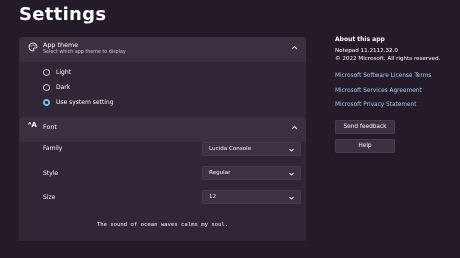 The width and height of the screenshot is (460, 258). Describe the element at coordinates (251, 197) in the screenshot. I see `size-dropdown: 12` at that location.